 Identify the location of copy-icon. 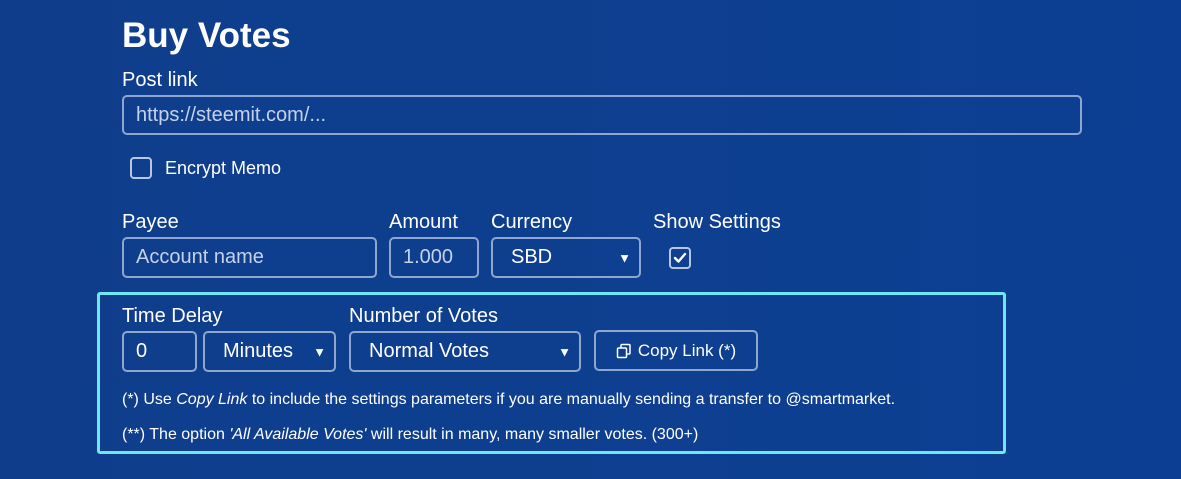
(623, 350).